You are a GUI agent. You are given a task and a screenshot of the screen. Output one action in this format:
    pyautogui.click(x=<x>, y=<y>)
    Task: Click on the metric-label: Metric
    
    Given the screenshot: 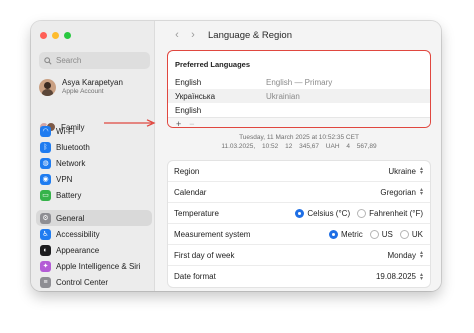 What is the action you would take?
    pyautogui.click(x=351, y=234)
    